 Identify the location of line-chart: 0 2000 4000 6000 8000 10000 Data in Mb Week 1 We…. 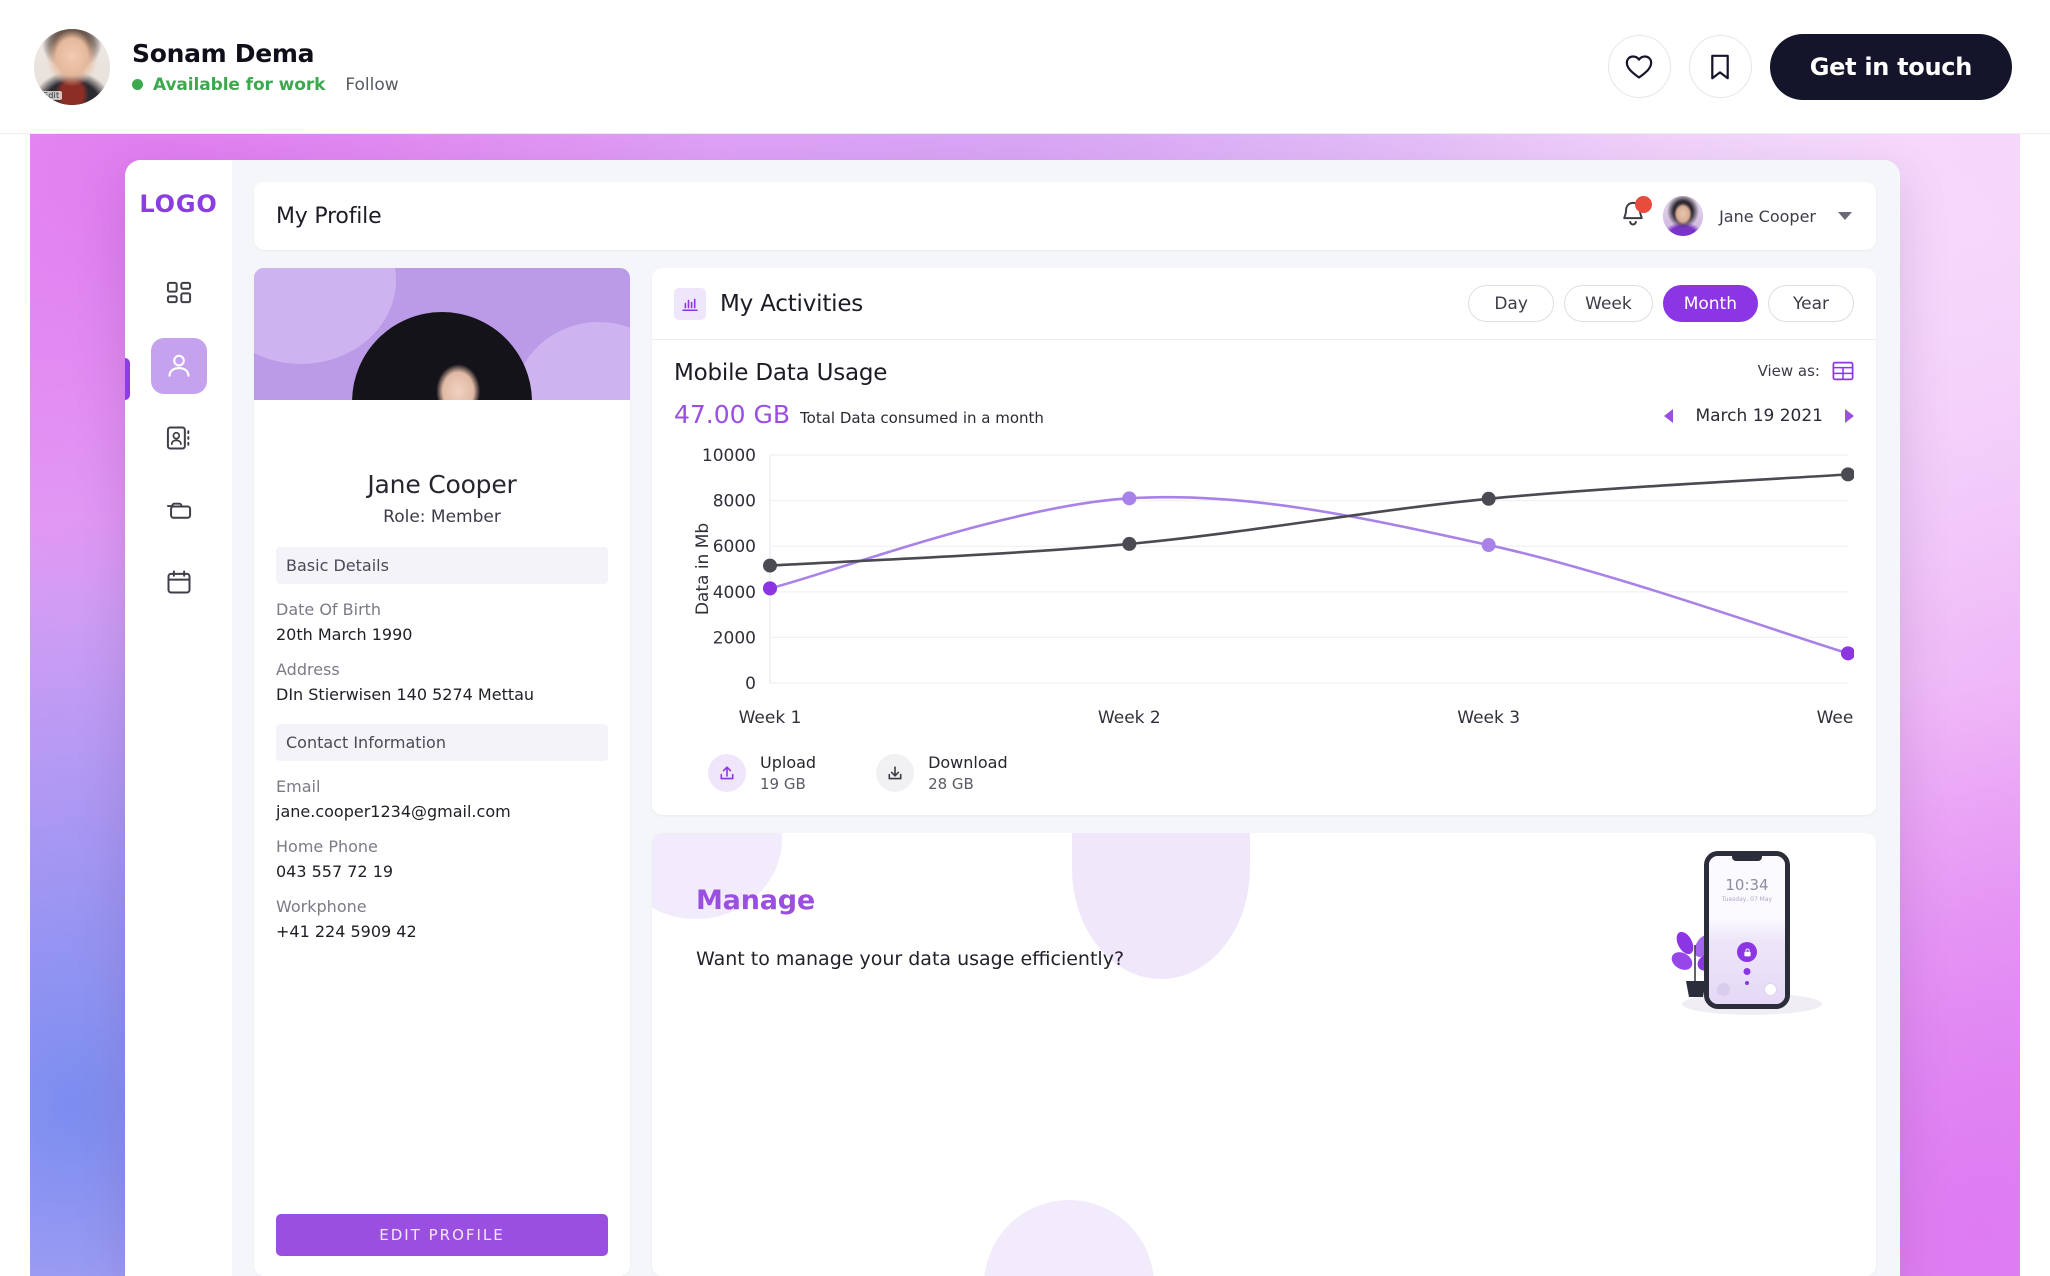
(1276, 591).